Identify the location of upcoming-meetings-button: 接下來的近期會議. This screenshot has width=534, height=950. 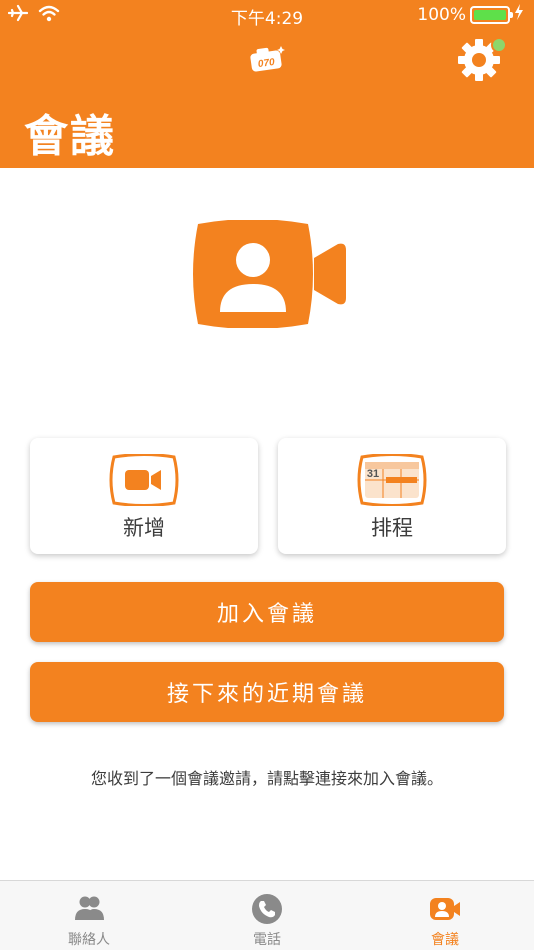
(267, 692).